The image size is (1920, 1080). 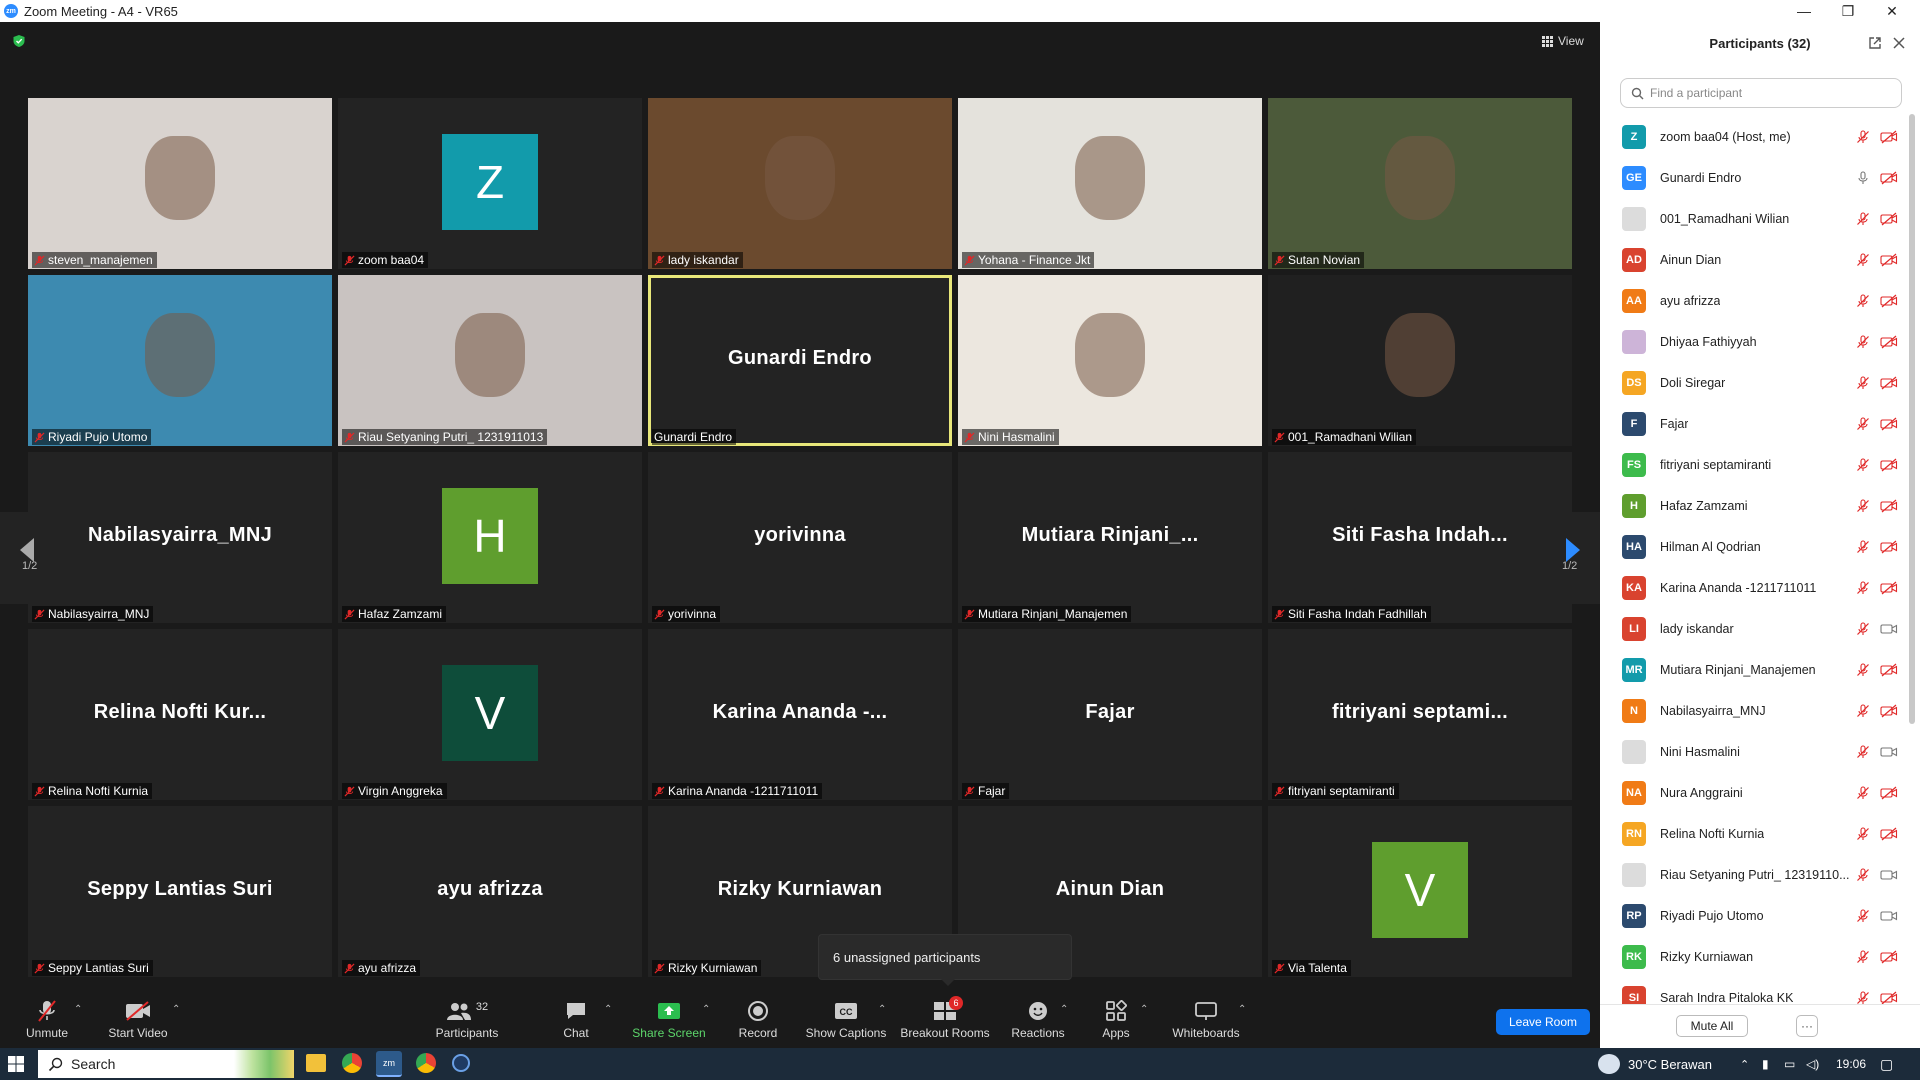 What do you see at coordinates (426, 1063) in the screenshot?
I see `chrome-profile-icon` at bounding box center [426, 1063].